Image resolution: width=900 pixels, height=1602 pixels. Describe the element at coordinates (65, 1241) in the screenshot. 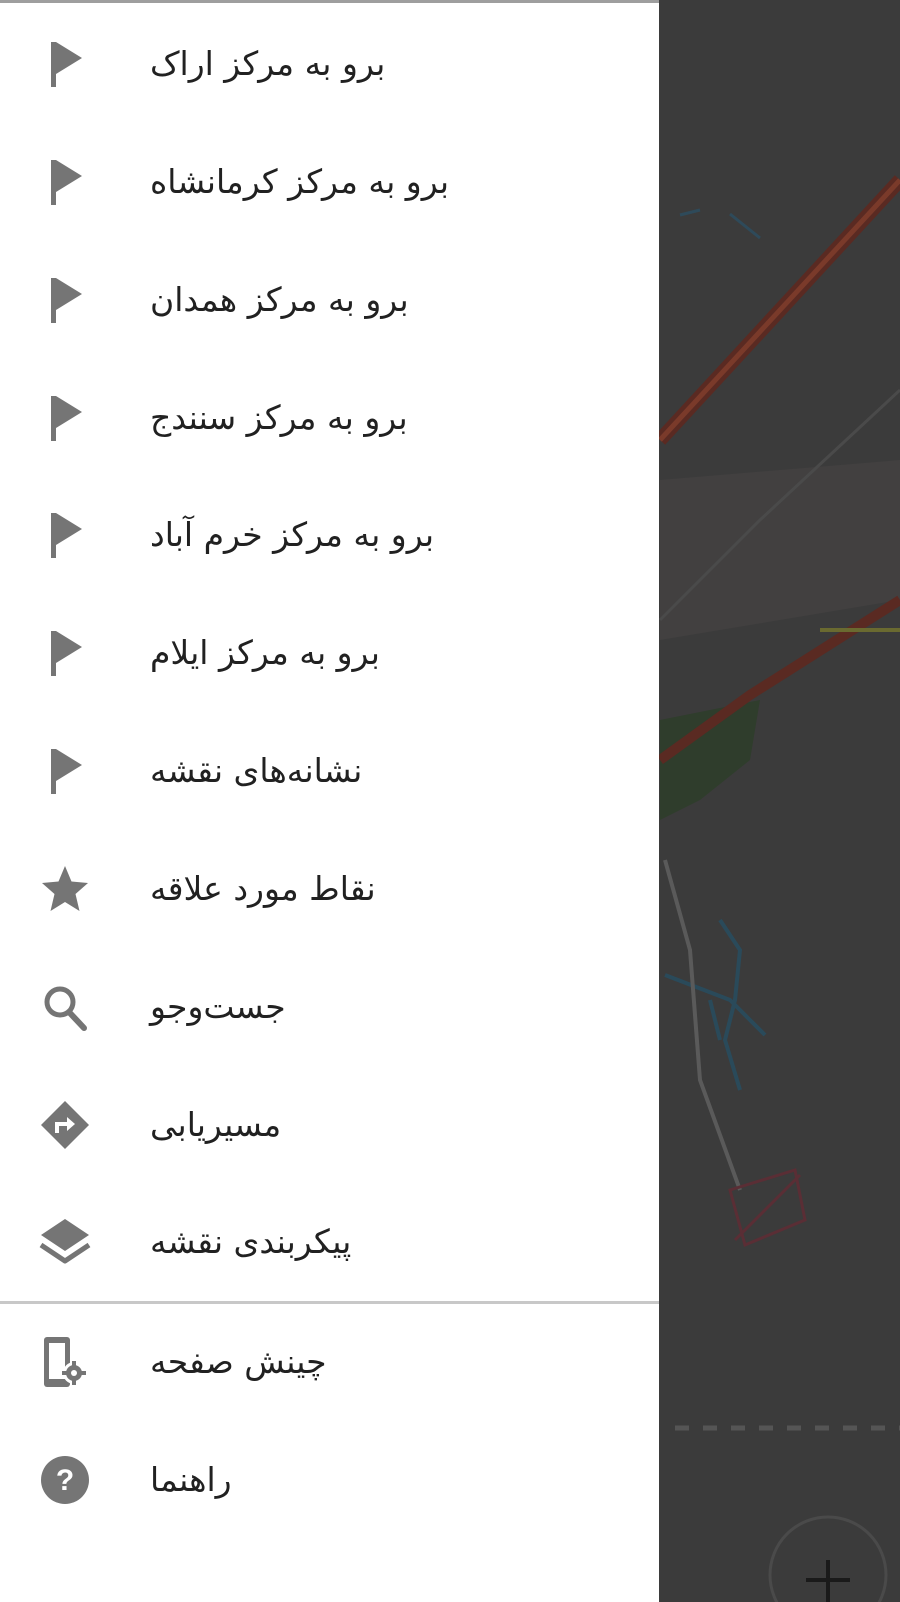

I see `layers-icon` at that location.